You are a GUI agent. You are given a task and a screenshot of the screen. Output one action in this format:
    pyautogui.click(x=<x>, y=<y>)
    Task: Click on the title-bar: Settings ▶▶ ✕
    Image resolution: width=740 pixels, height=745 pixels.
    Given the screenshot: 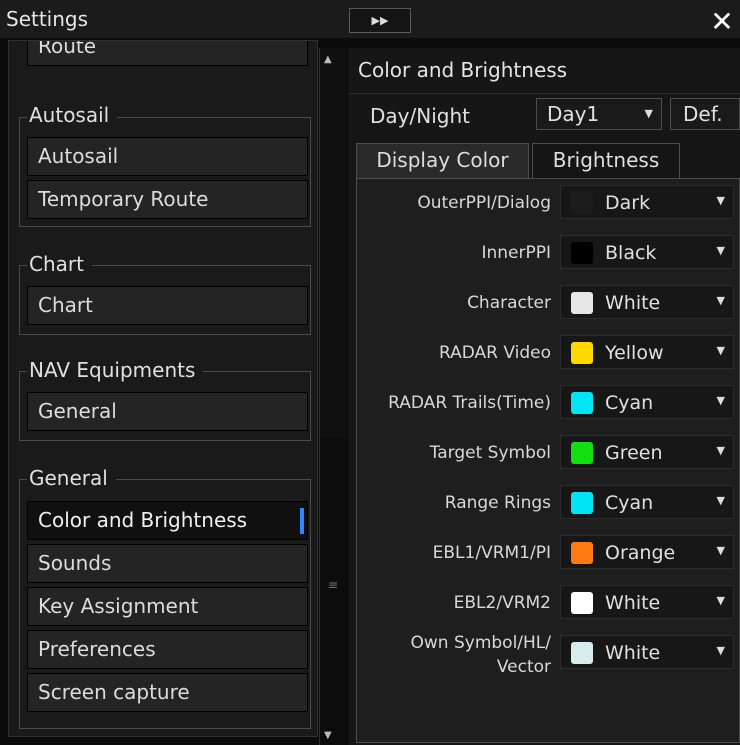 What is the action you would take?
    pyautogui.click(x=370, y=19)
    